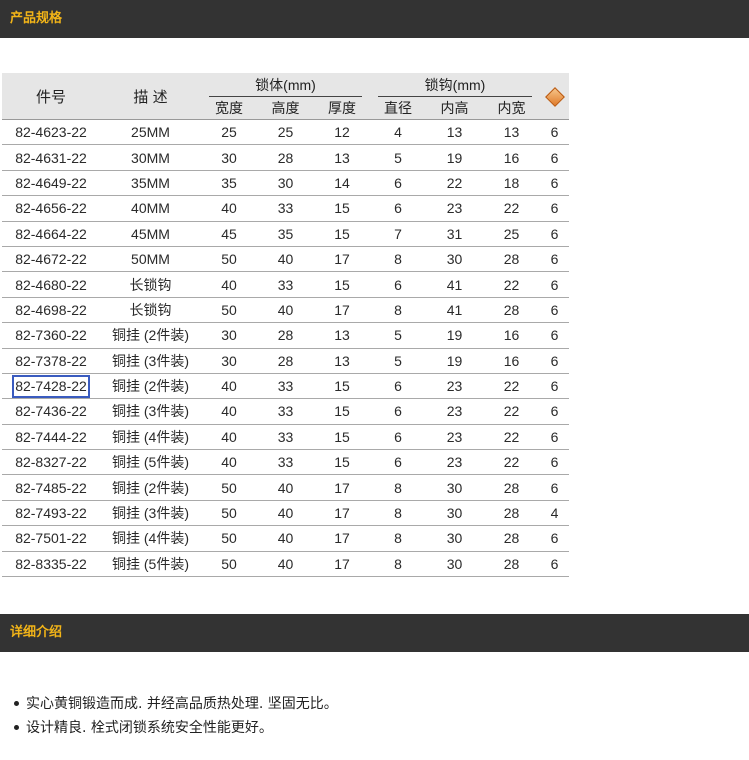 The image size is (749, 760). What do you see at coordinates (229, 183) in the screenshot?
I see `cell-width: 35` at bounding box center [229, 183].